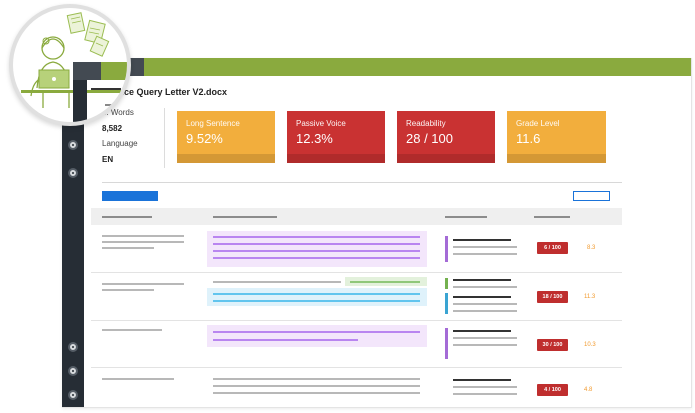 Image resolution: width=695 pixels, height=413 pixels. I want to click on magnifier-illustration, so click(70, 65).